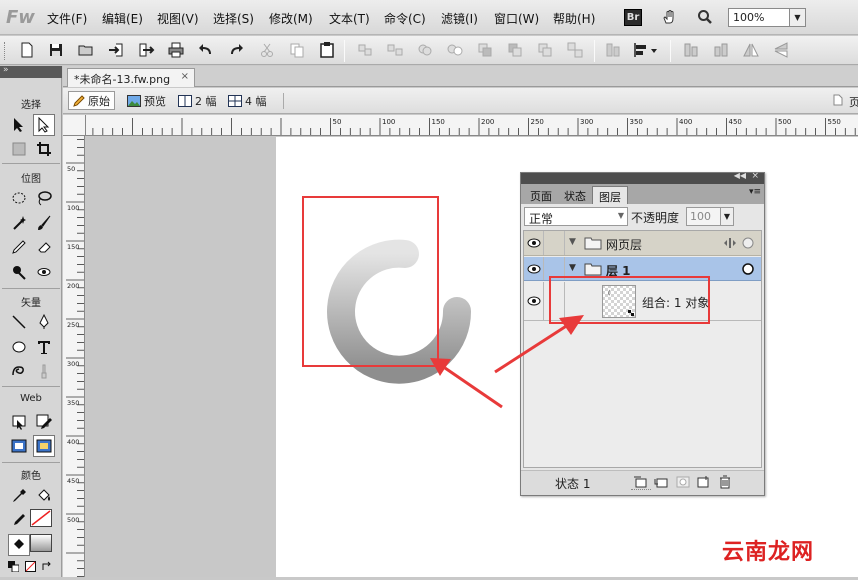  Describe the element at coordinates (661, 482) in the screenshot. I see `new-sublayer-icon` at that location.